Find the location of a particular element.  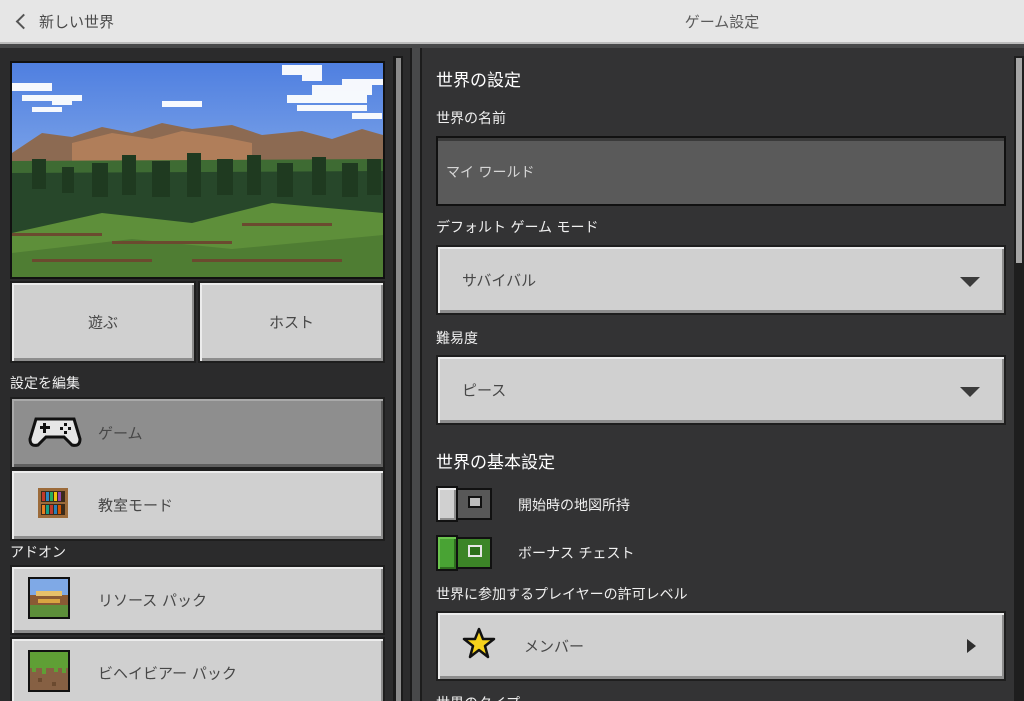

resource-pack-label: リソース パック is located at coordinates (153, 600).